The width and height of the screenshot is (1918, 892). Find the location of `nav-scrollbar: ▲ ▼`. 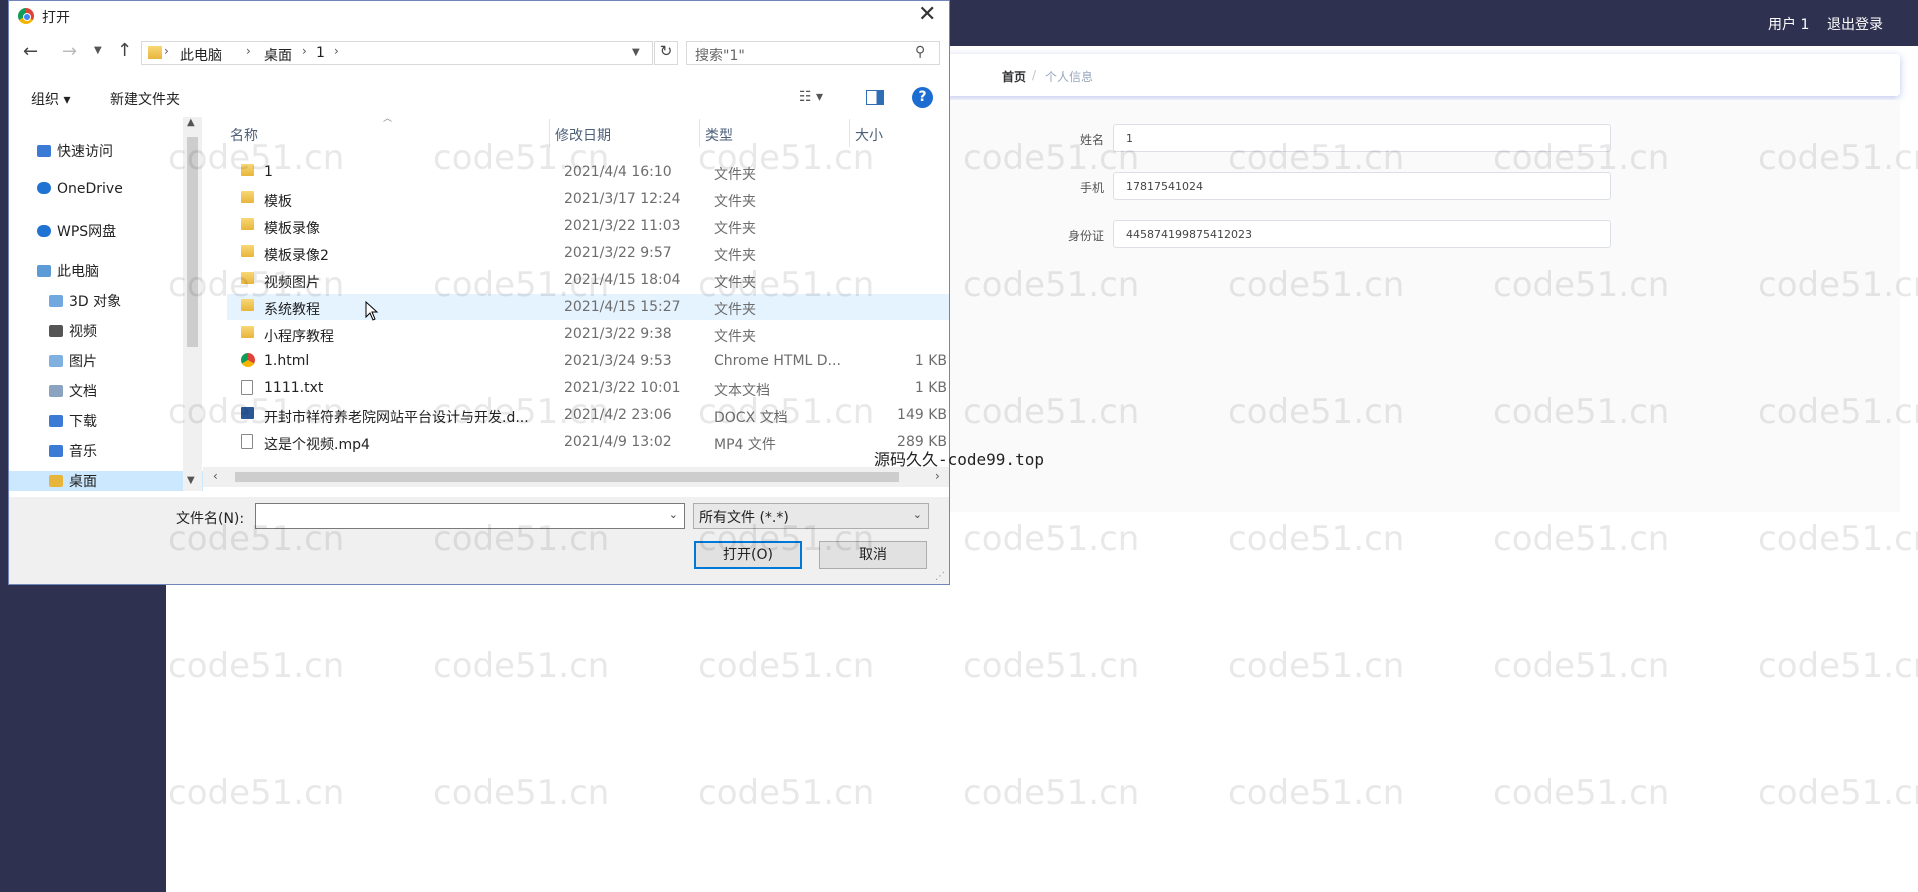

nav-scrollbar: ▲ ▼ is located at coordinates (192, 304).